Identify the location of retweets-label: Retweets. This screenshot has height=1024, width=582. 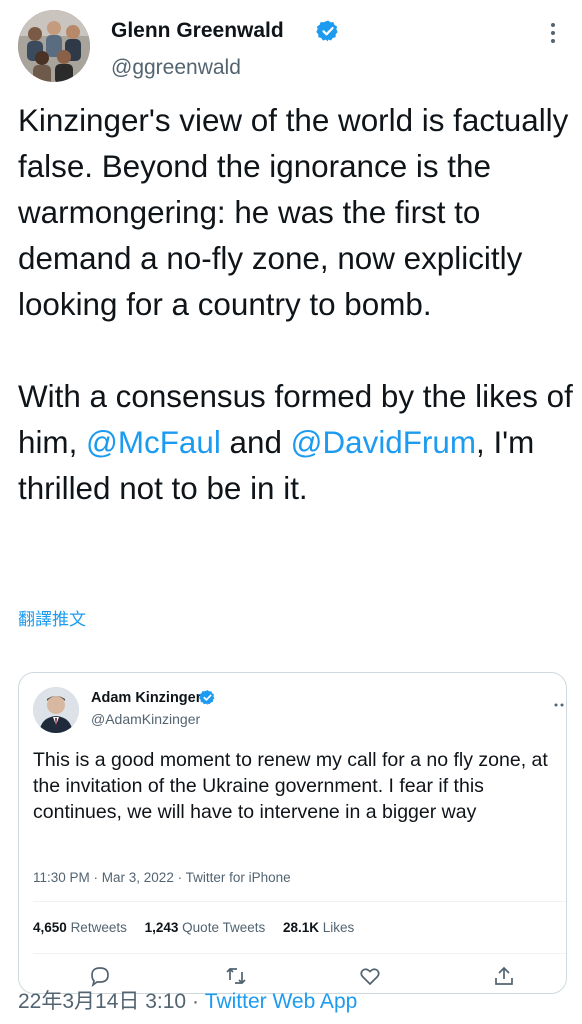
(98, 927).